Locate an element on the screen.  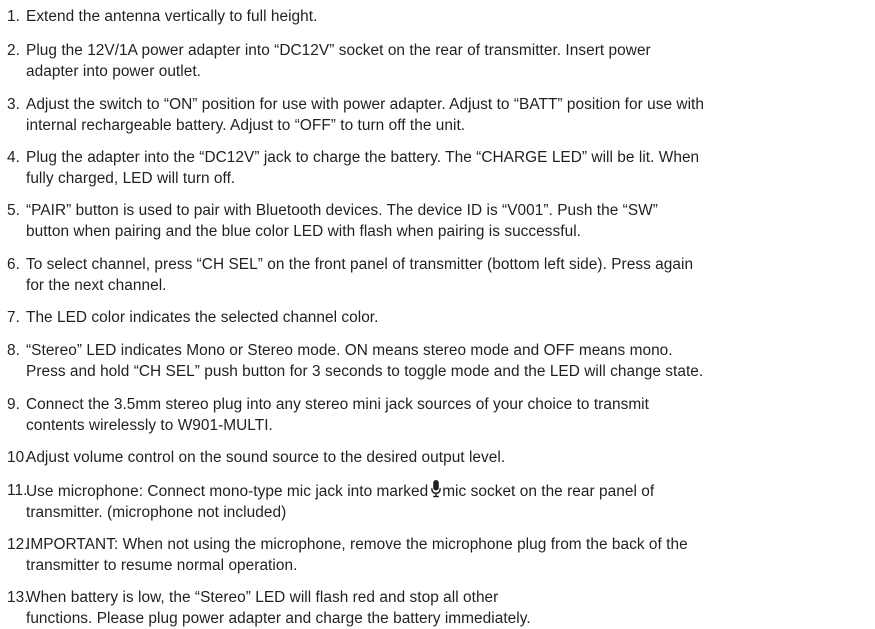
step-number: 1. is located at coordinates (13, 16).